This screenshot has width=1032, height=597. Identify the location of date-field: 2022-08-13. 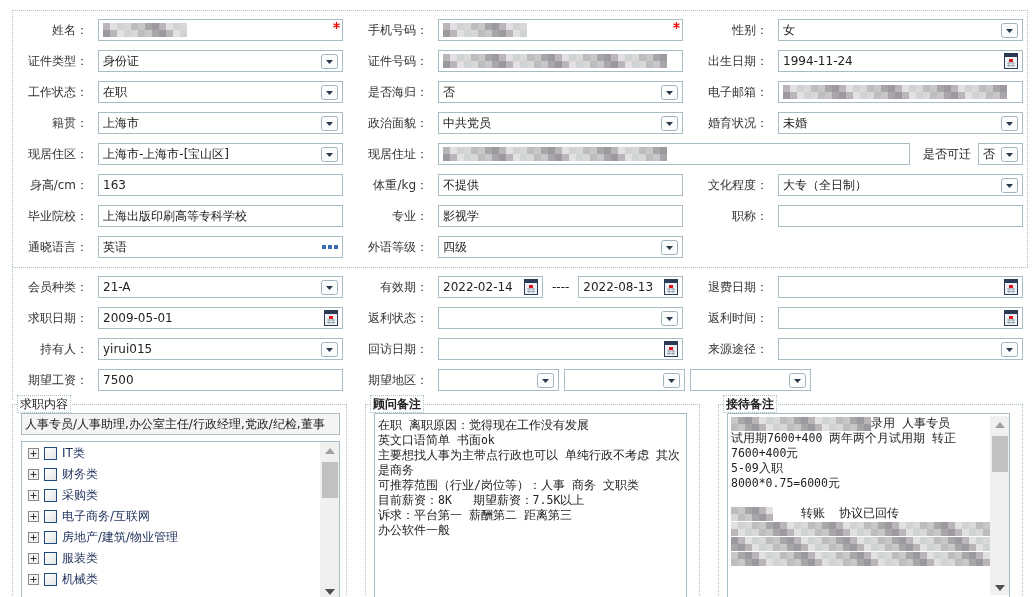
(631, 287).